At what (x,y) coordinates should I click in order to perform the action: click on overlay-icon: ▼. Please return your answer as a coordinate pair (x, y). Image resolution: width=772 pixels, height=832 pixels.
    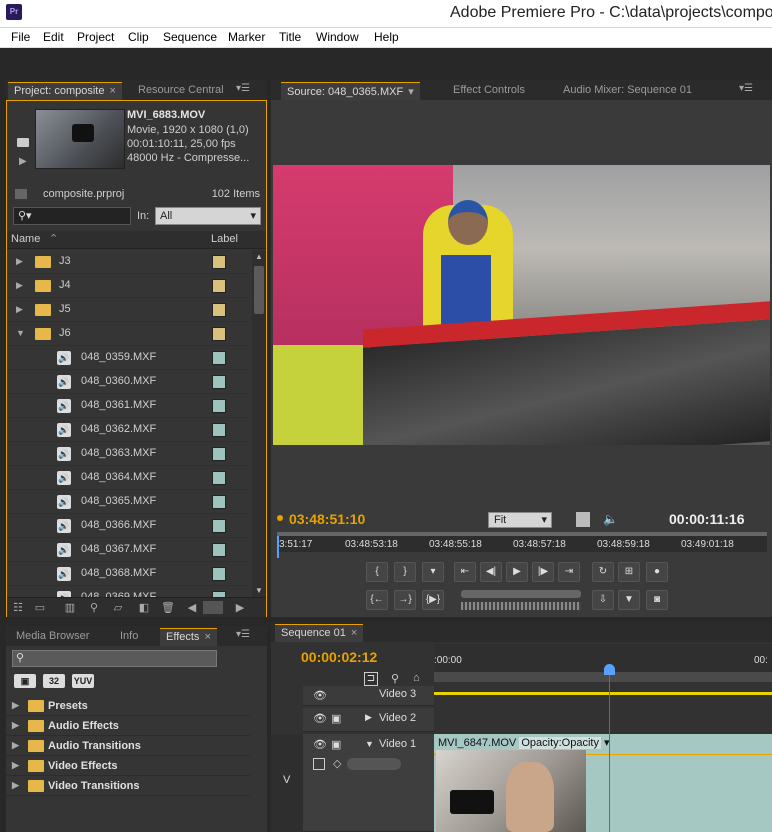
    Looking at the image, I should click on (629, 600).